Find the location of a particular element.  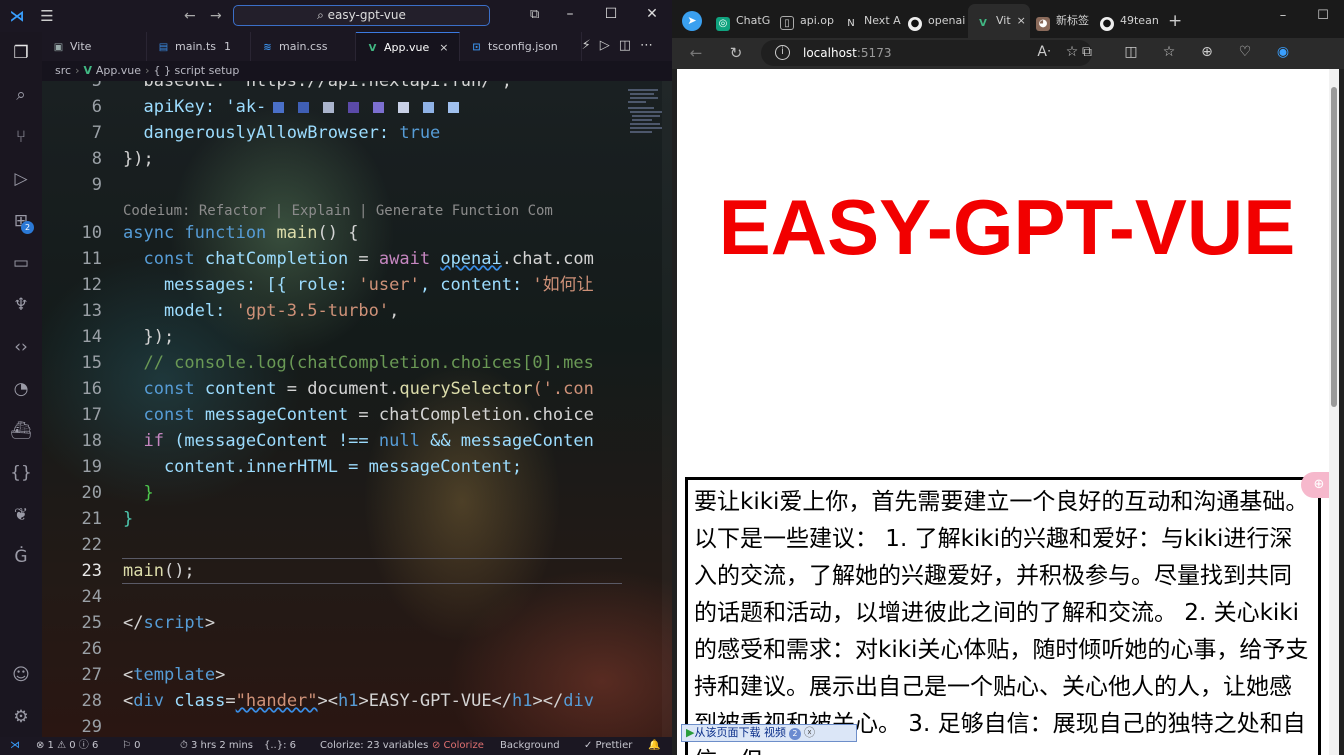

minimap is located at coordinates (646, 409).